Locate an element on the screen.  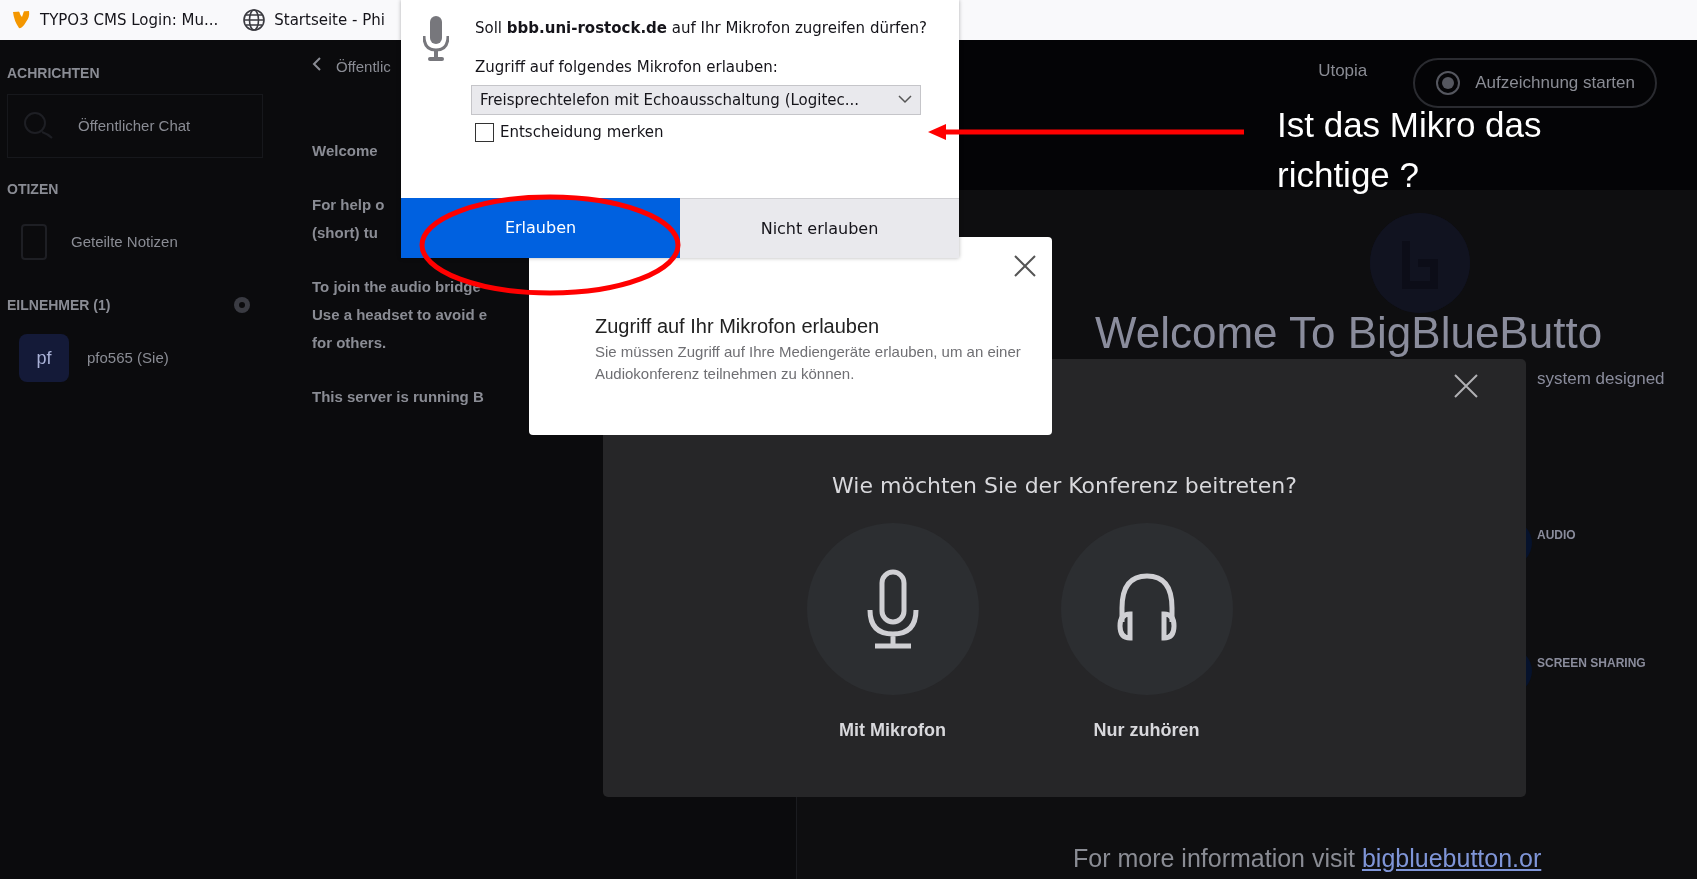
feature-heading: SCREEN SHARING is located at coordinates (1591, 663).